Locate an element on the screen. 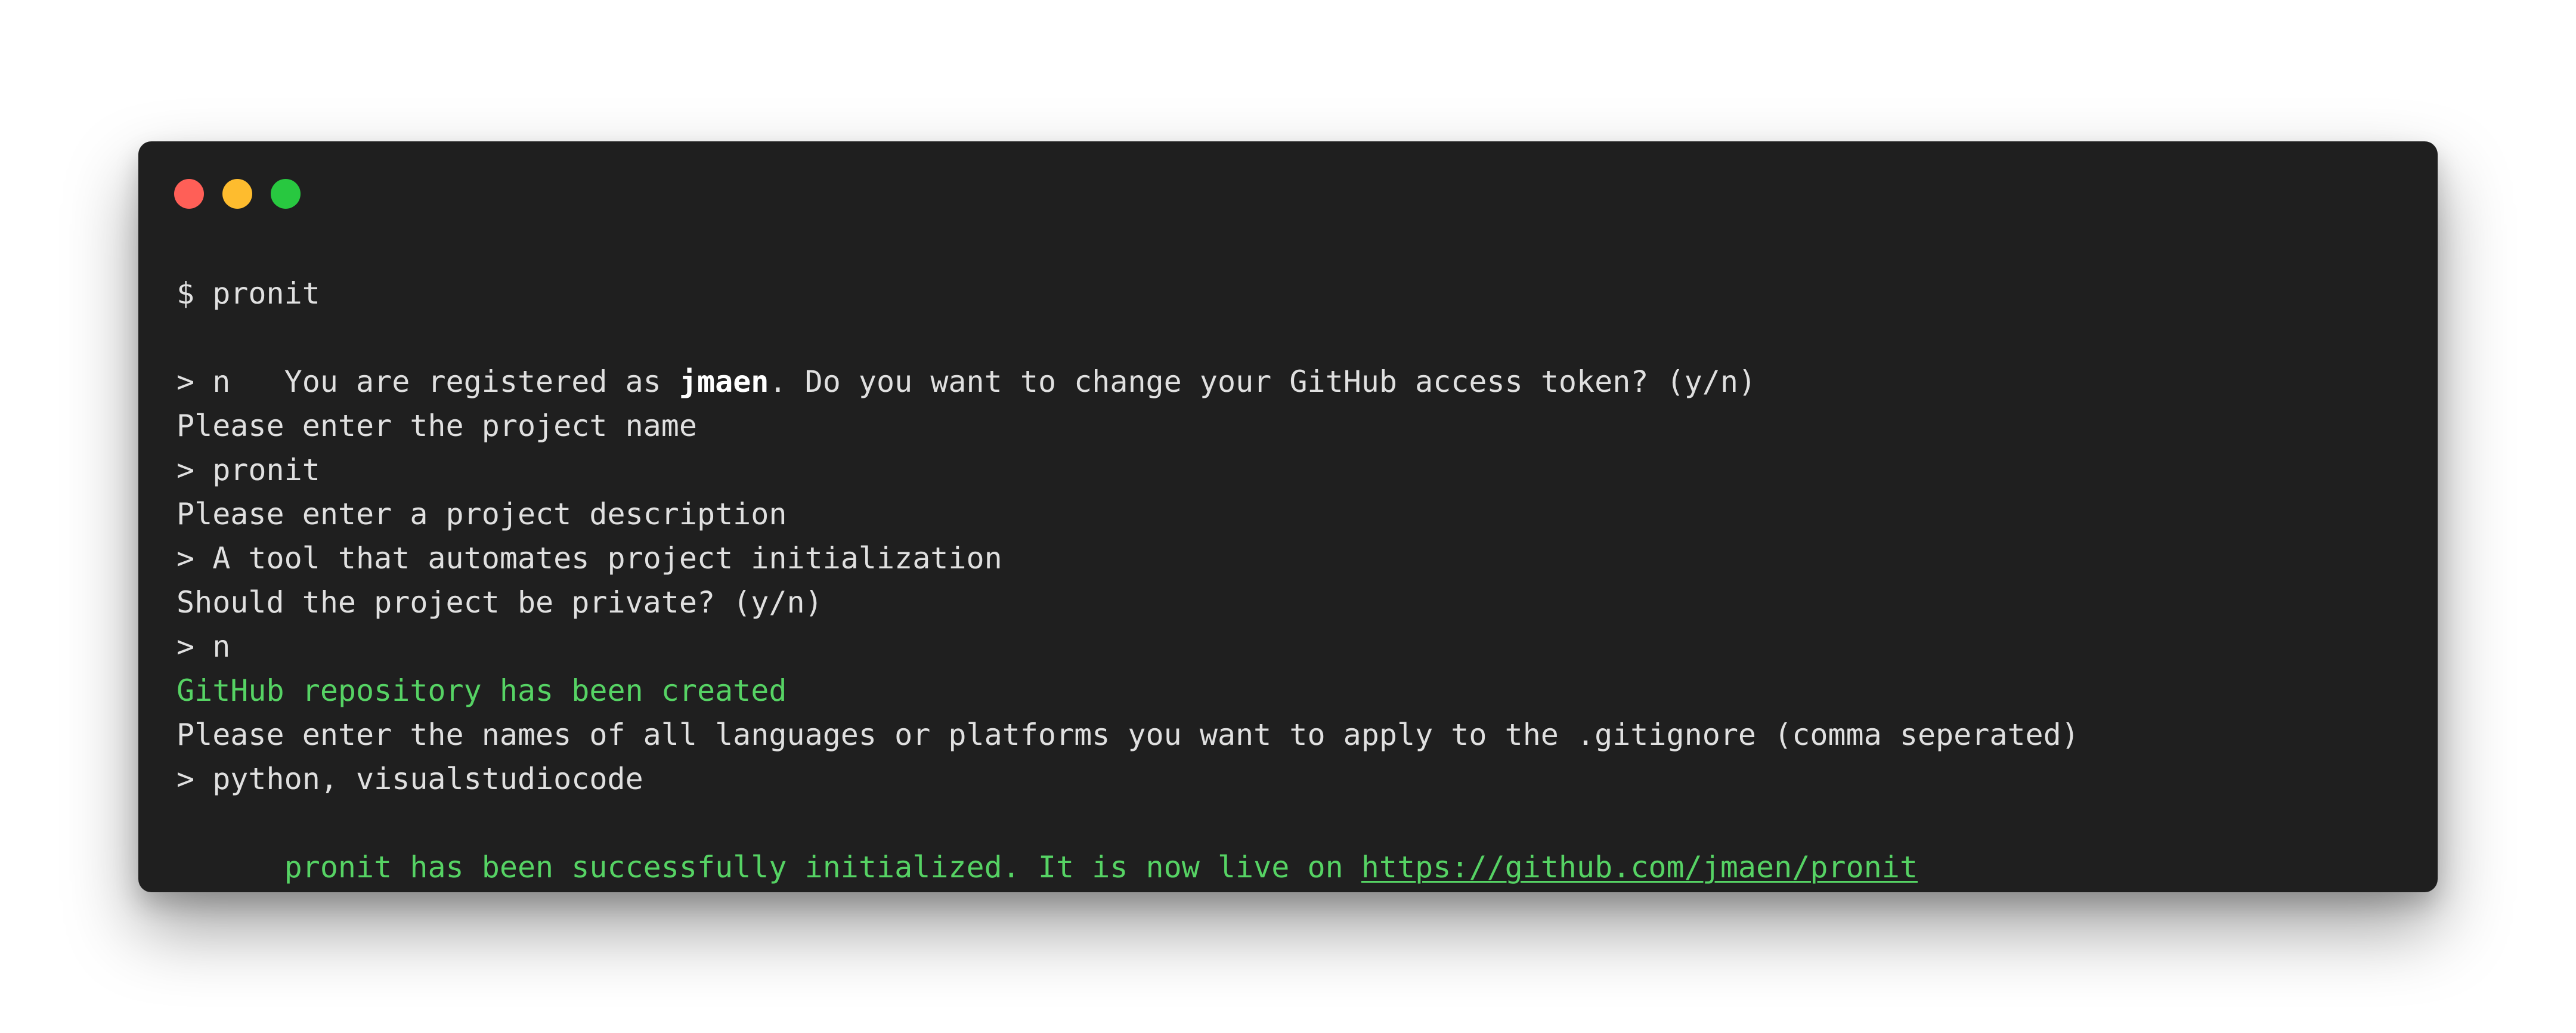 This screenshot has height=1033, width=2576. prompt-line: Should the project be private? (y/n) is located at coordinates (500, 602).